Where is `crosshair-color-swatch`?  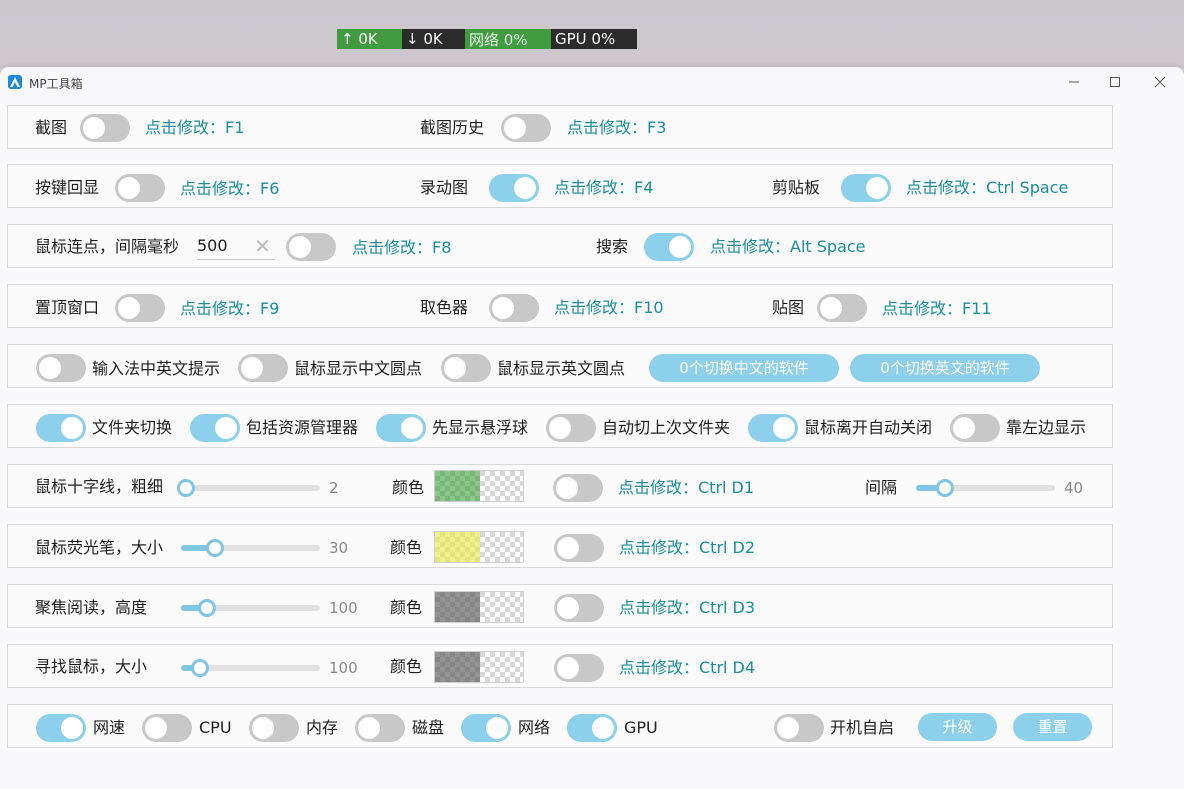 crosshair-color-swatch is located at coordinates (479, 486).